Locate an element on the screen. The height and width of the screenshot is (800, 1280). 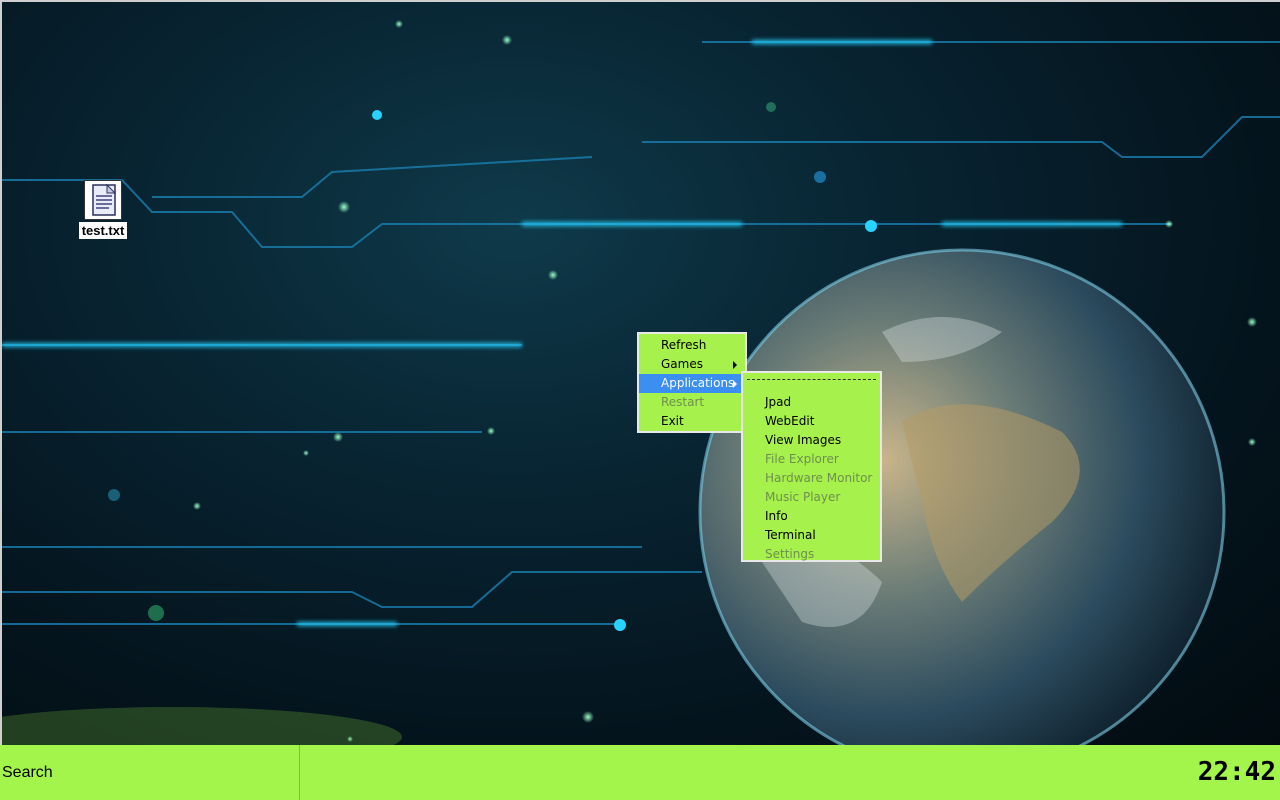
menu-item-label: WebEdit is located at coordinates (790, 421).